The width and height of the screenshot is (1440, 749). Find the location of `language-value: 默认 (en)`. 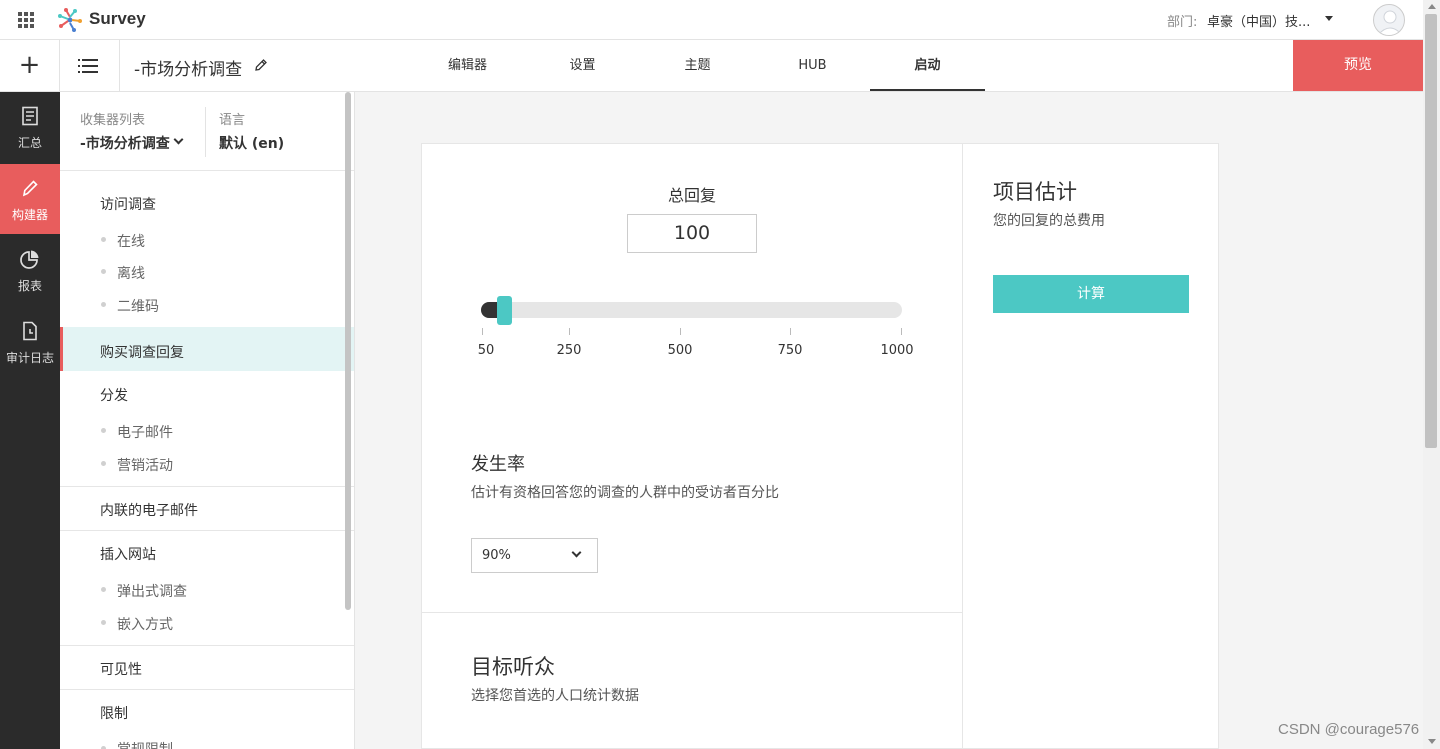

language-value: 默认 (en) is located at coordinates (251, 143).